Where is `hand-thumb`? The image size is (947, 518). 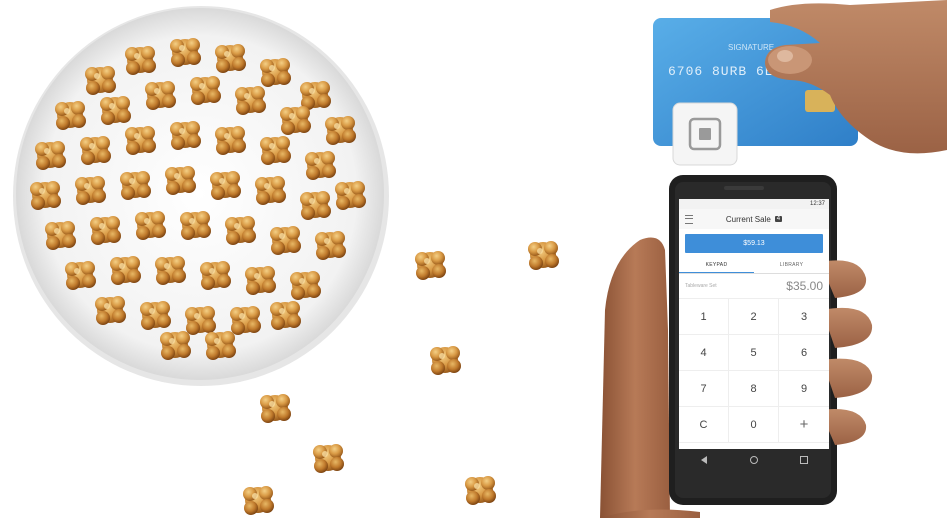
hand-thumb is located at coordinates (635, 377).